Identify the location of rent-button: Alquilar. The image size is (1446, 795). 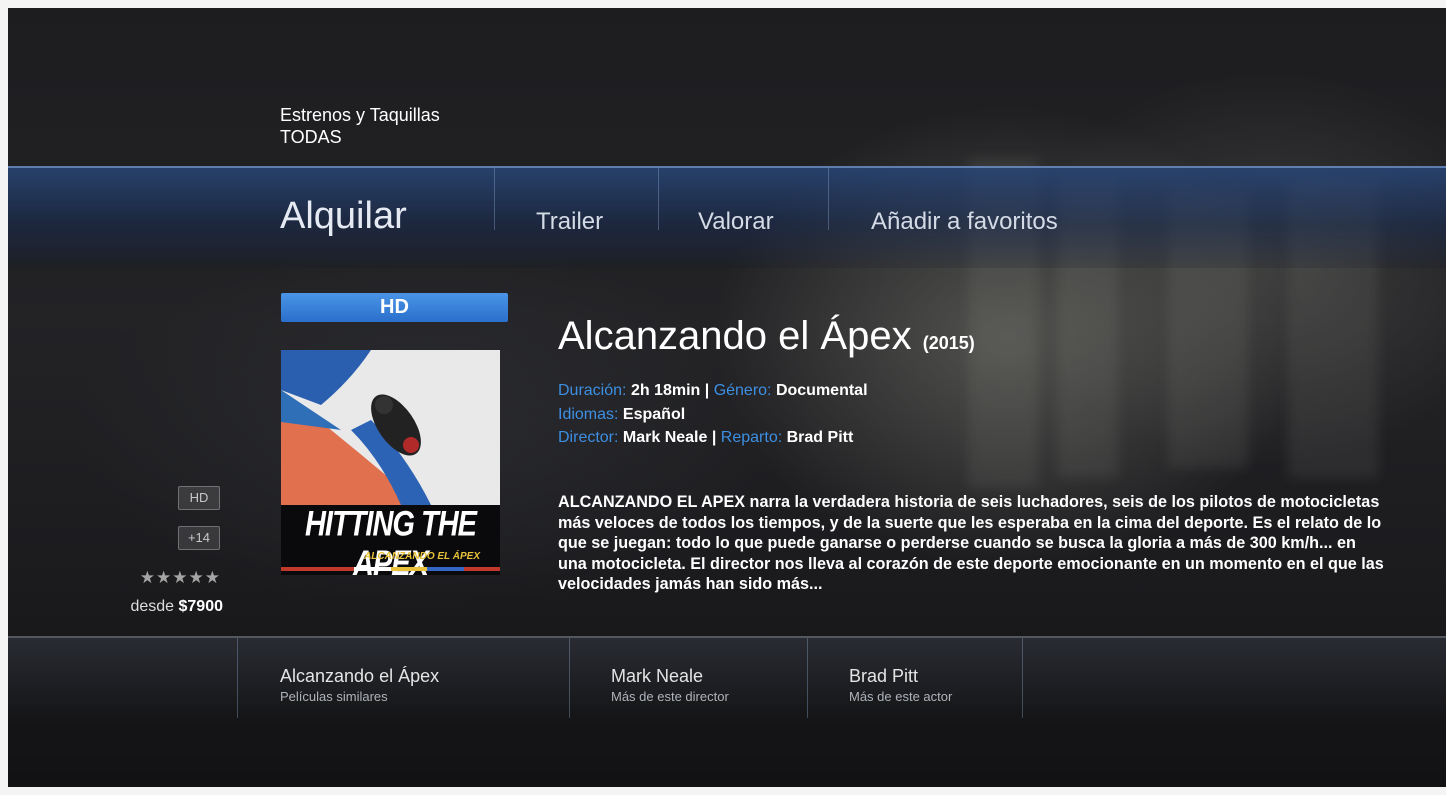
(343, 216).